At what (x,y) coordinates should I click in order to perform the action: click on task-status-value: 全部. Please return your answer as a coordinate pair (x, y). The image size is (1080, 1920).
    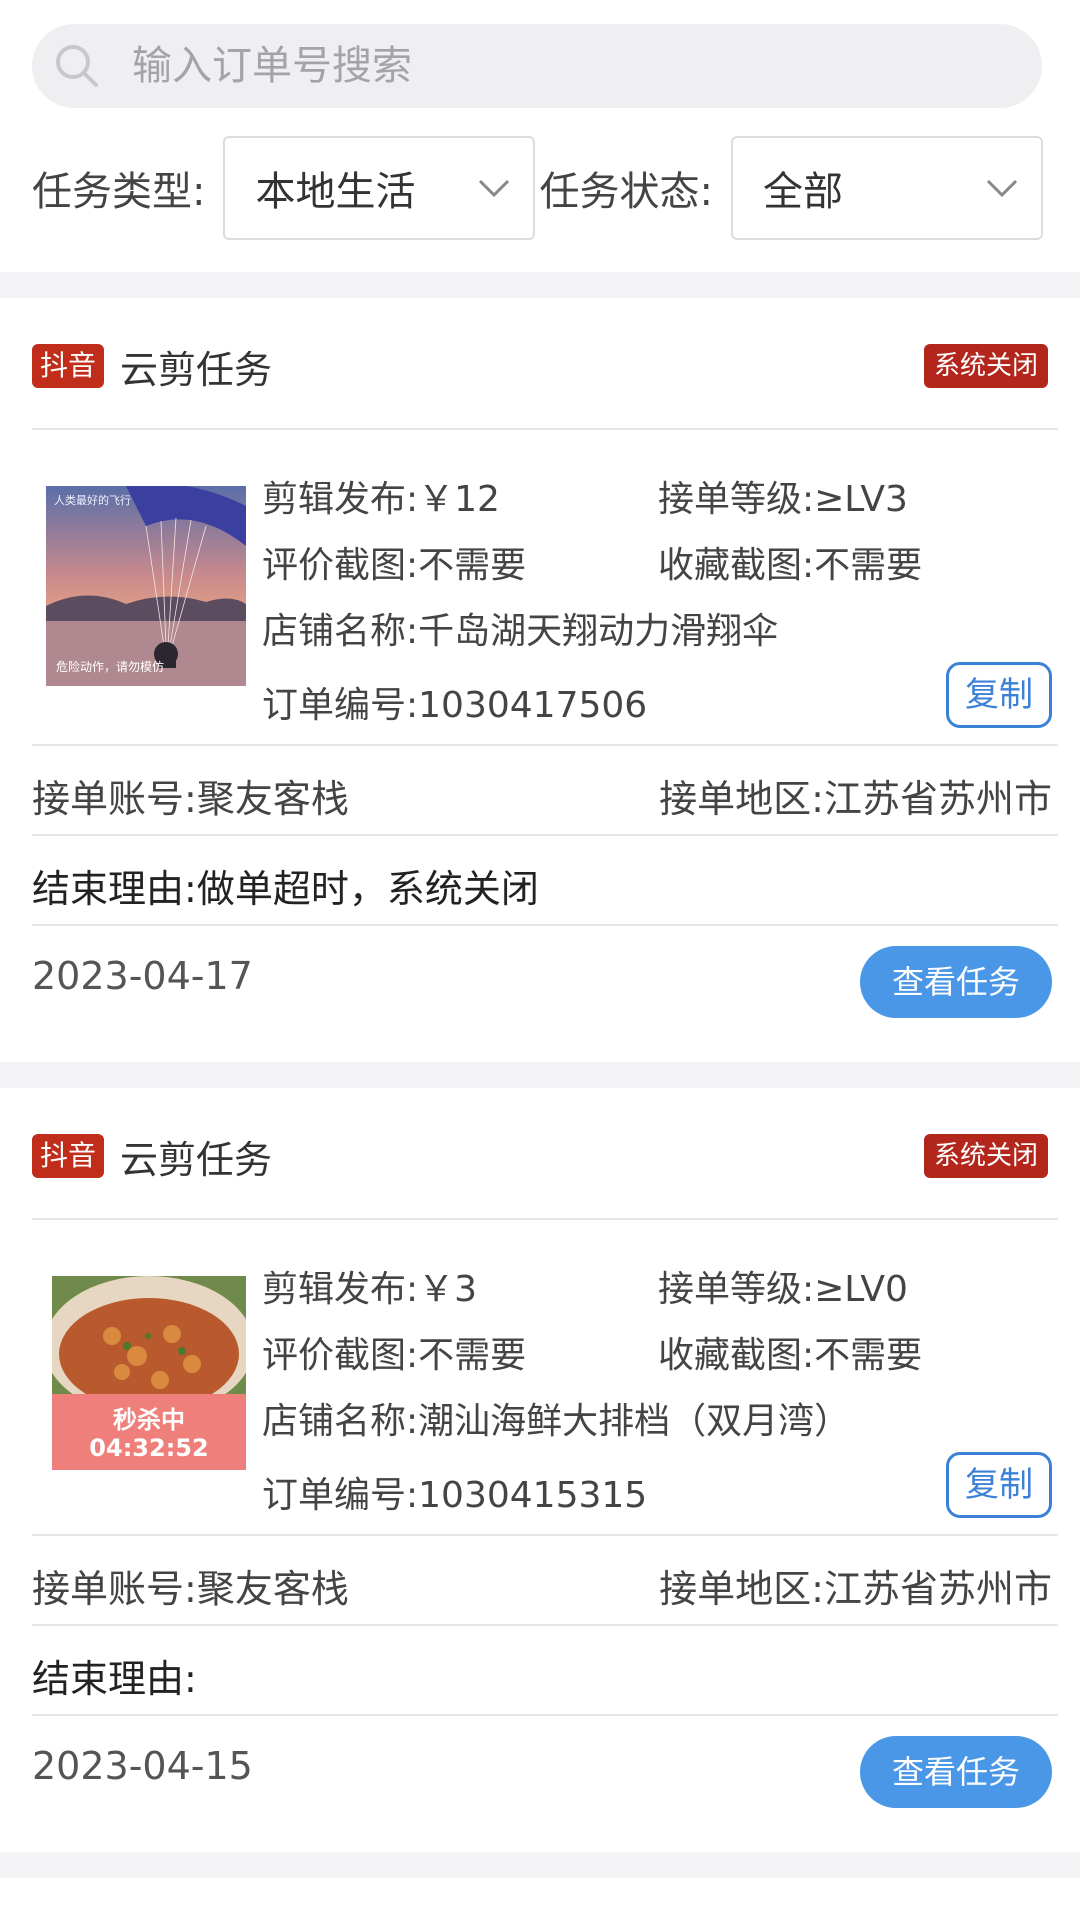
    Looking at the image, I should click on (802, 192).